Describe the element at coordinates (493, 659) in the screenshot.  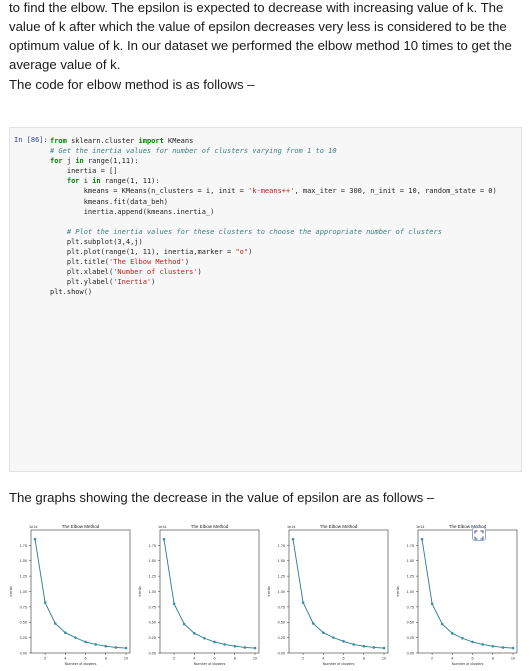
I see `x-tick-label: 8` at that location.